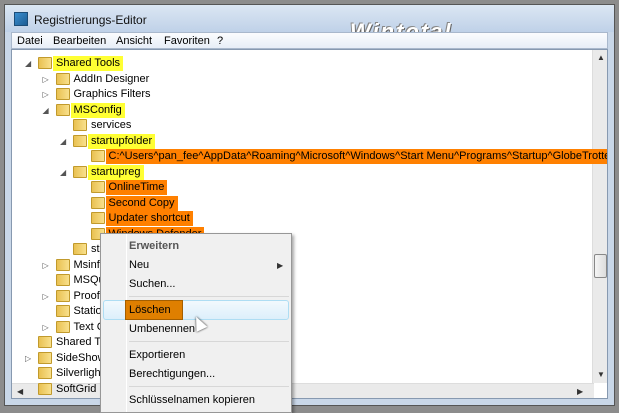 The height and width of the screenshot is (413, 619). I want to click on tree-item-label: Silverlight, so click(80, 373).